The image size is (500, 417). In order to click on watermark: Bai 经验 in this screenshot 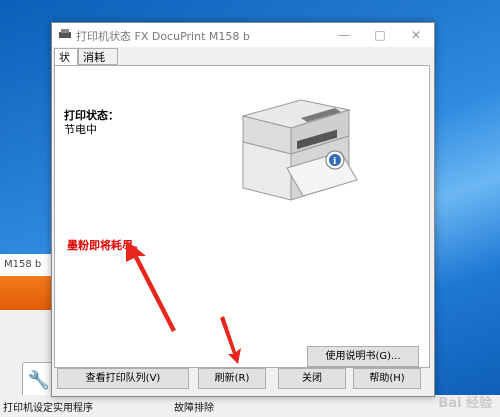, I will do `click(465, 403)`.